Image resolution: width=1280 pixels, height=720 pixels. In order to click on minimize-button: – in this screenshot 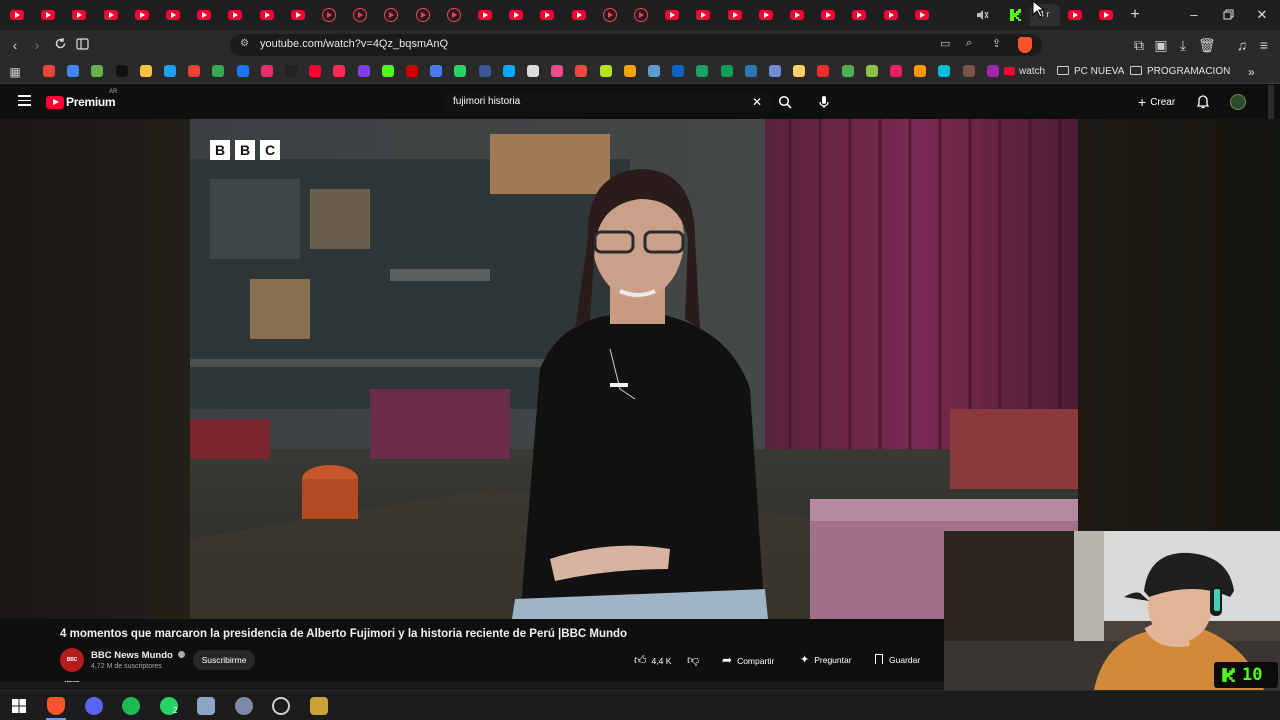, I will do `click(1194, 15)`.